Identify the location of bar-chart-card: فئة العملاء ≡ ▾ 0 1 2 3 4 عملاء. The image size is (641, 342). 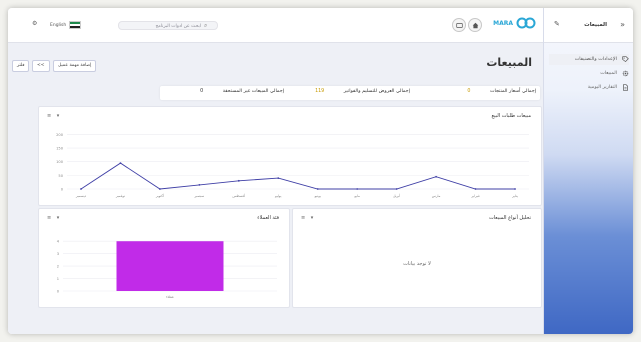
(164, 258).